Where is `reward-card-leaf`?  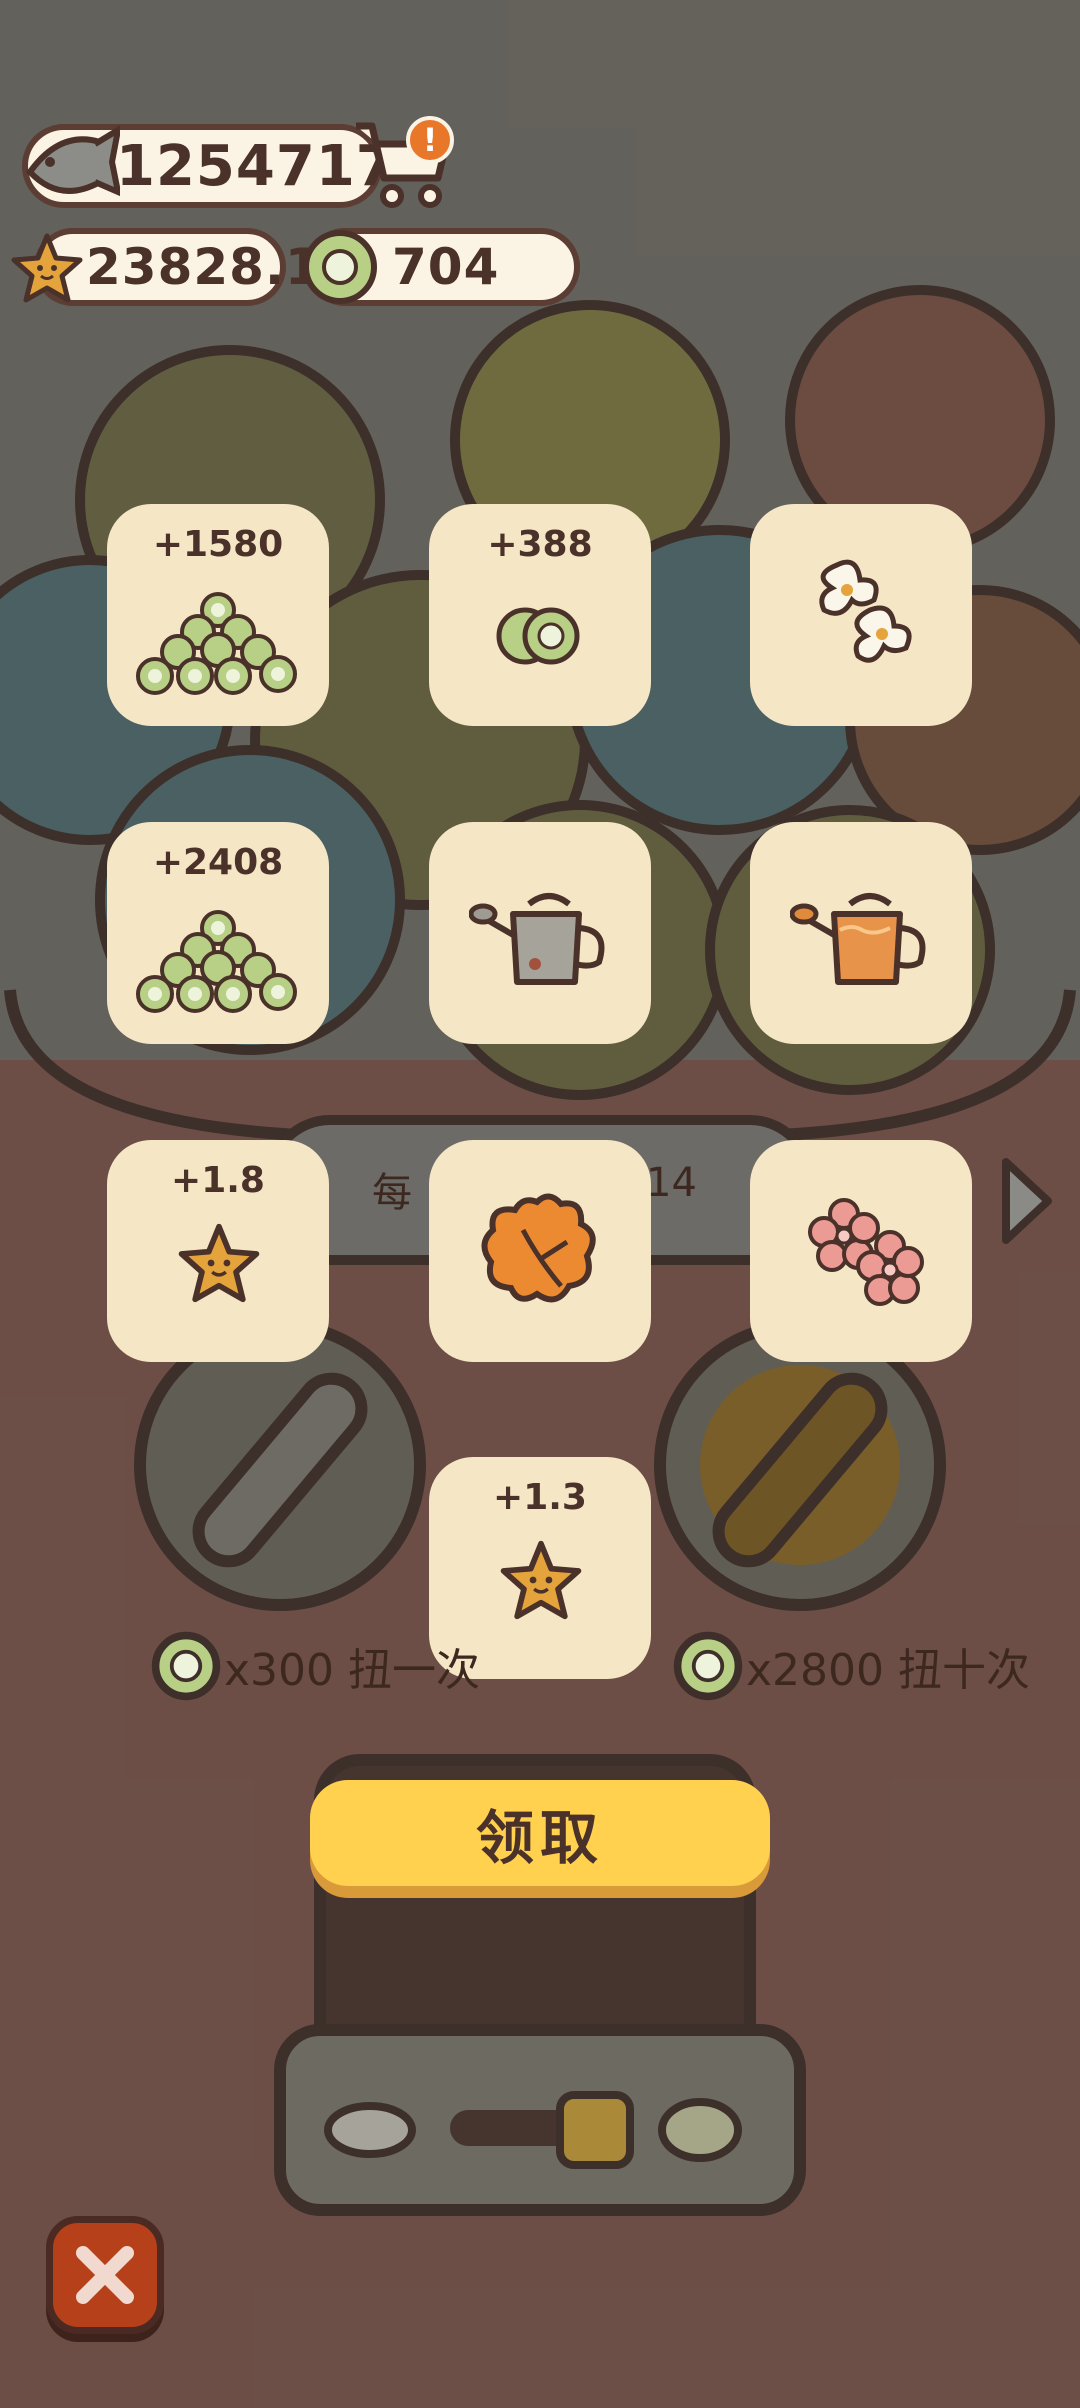 reward-card-leaf is located at coordinates (540, 1251).